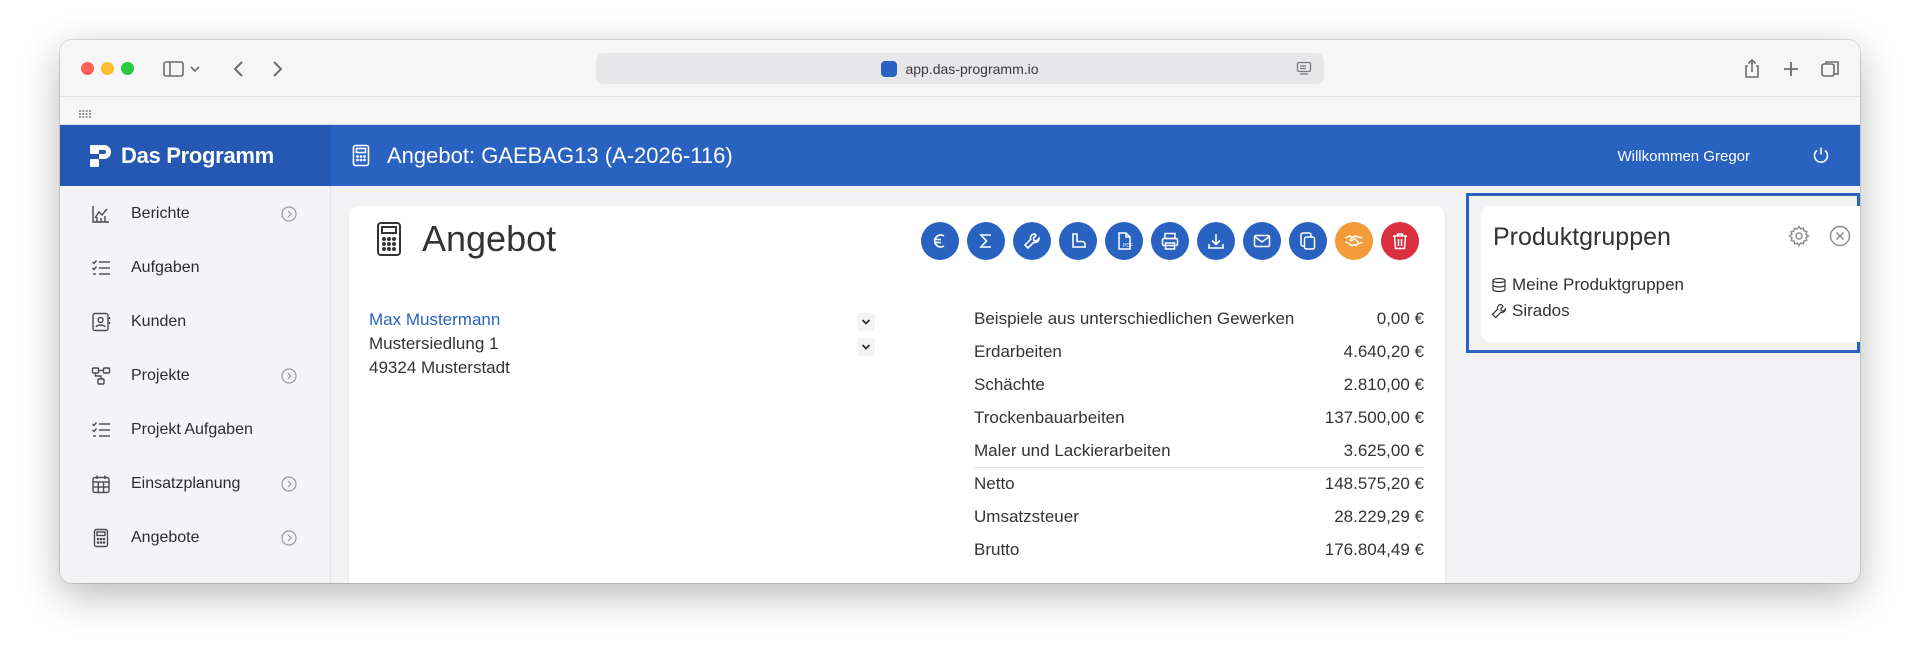 This screenshot has height=662, width=1920. Describe the element at coordinates (1199, 483) in the screenshot. I see `total-row-netto: Netto 148.575,20 €` at that location.